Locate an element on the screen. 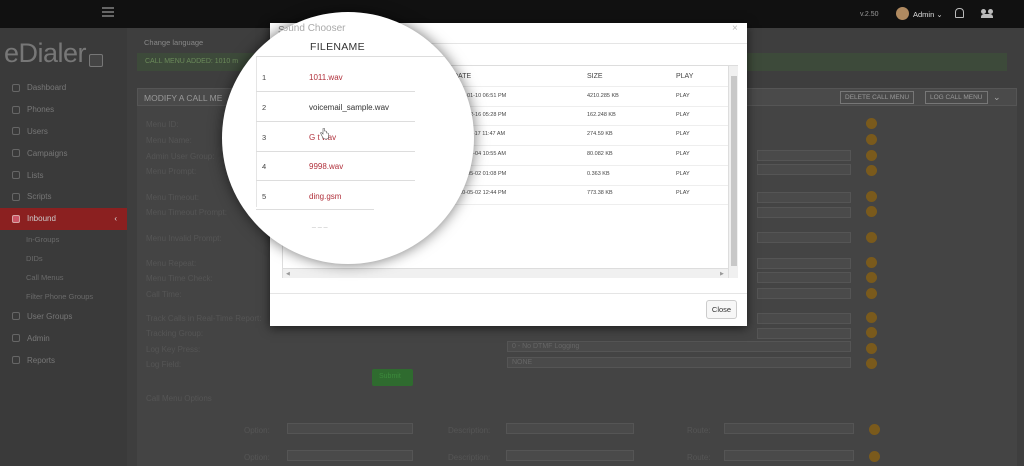 The width and height of the screenshot is (1024, 466). size-cell: 773.38 KB is located at coordinates (600, 193).